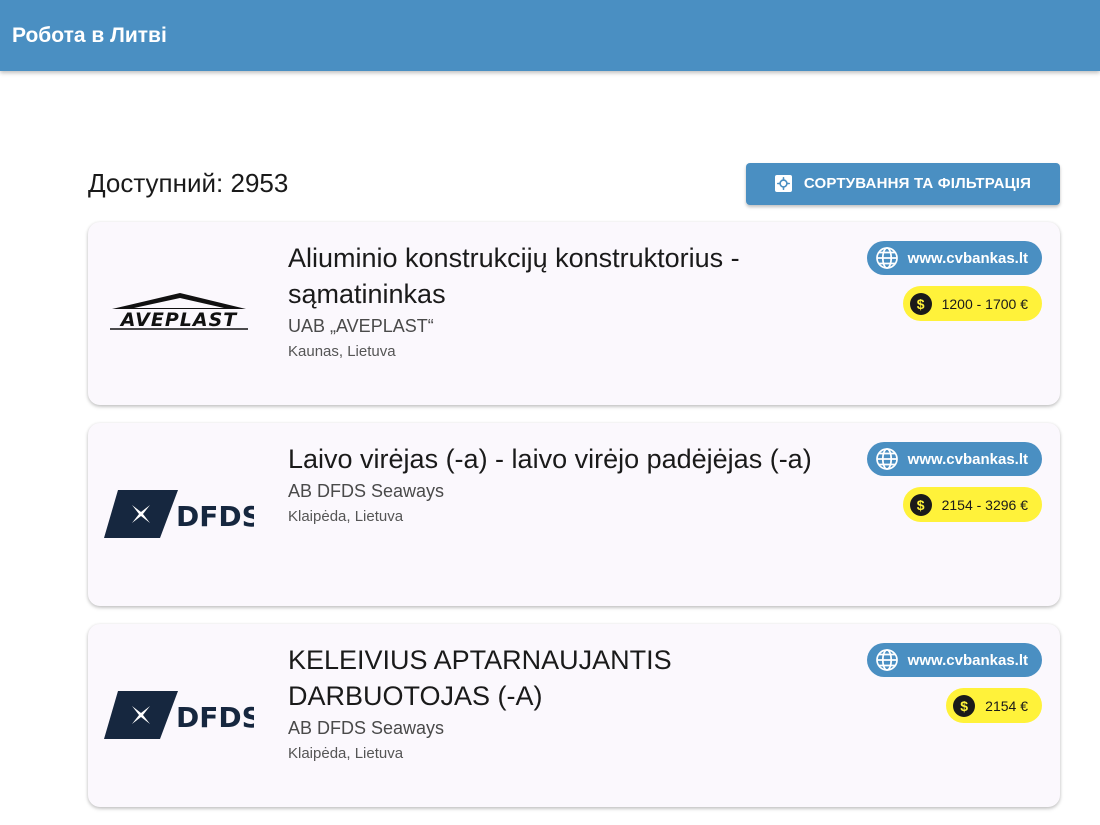 This screenshot has width=1100, height=825. I want to click on salary-label: 1200 - 1700 €, so click(984, 303).